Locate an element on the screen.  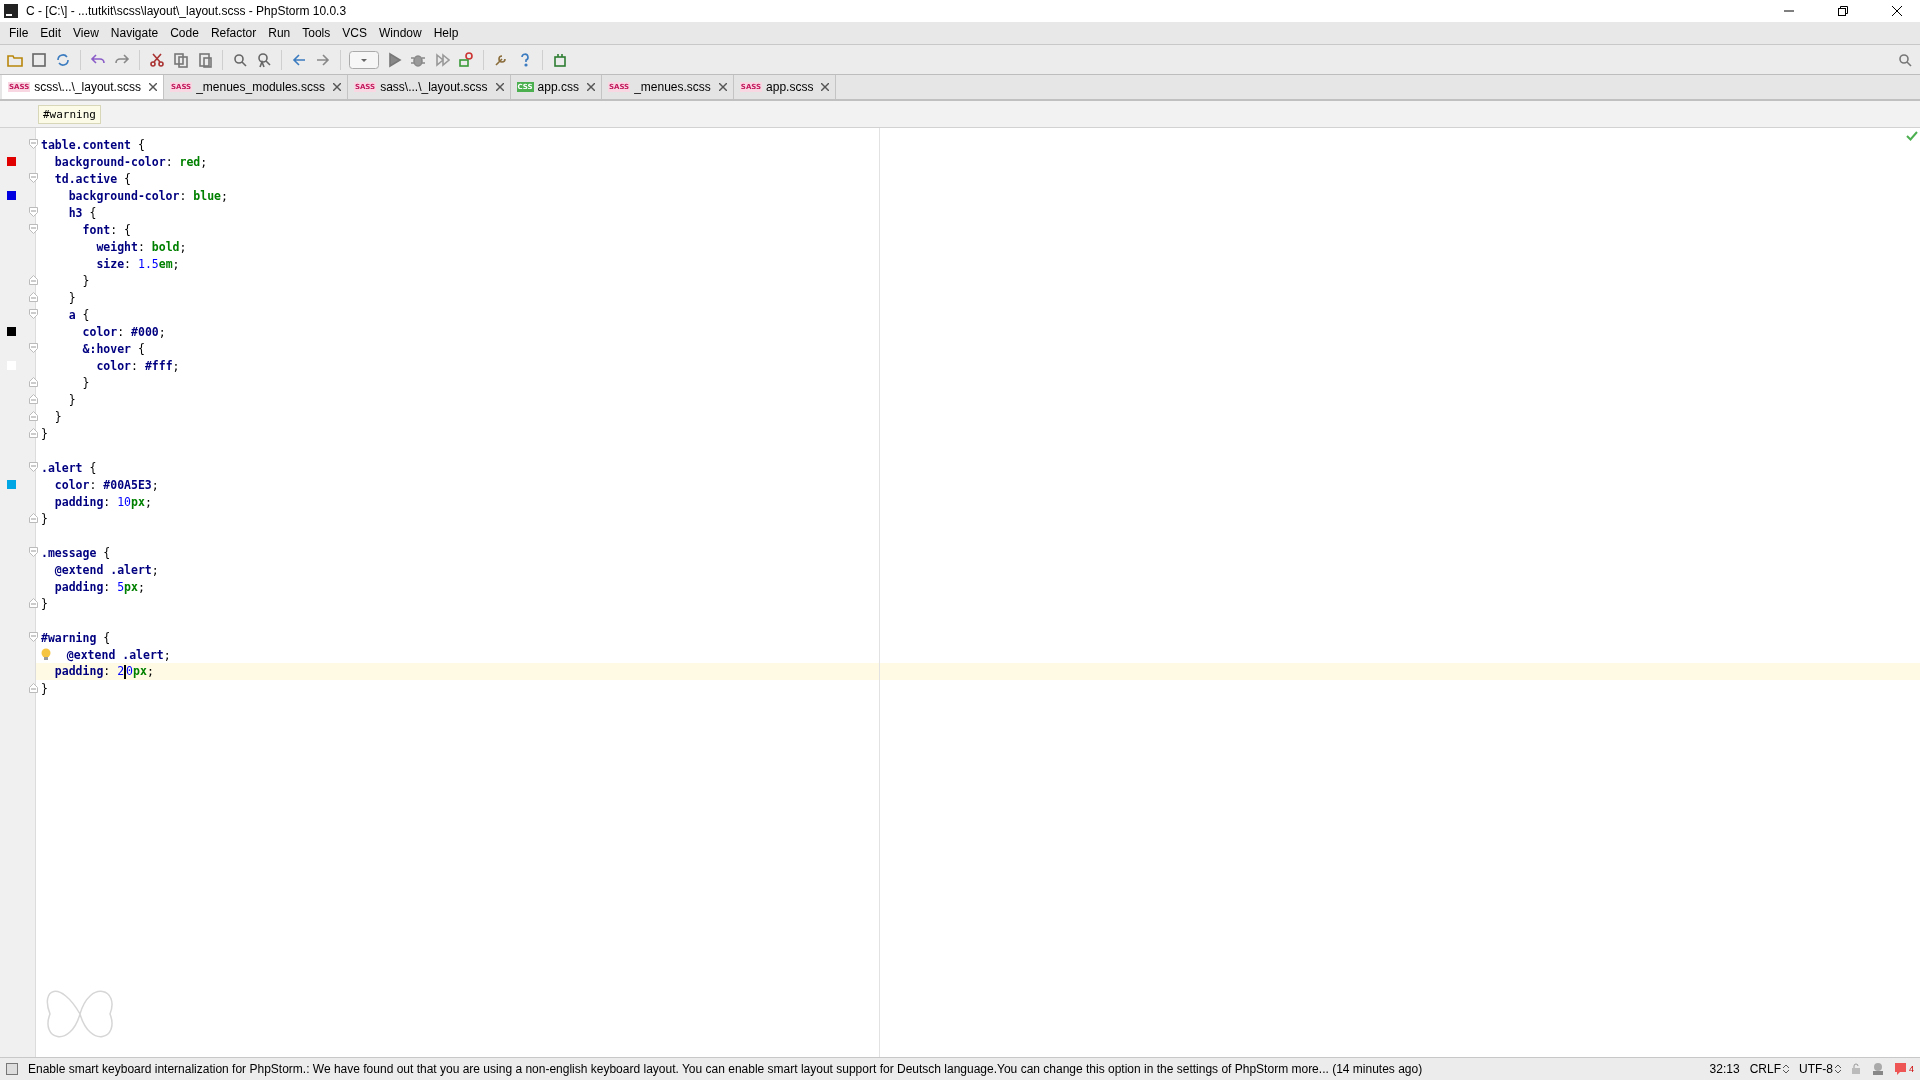
code-line: color: #000; is located at coordinates (123, 331).